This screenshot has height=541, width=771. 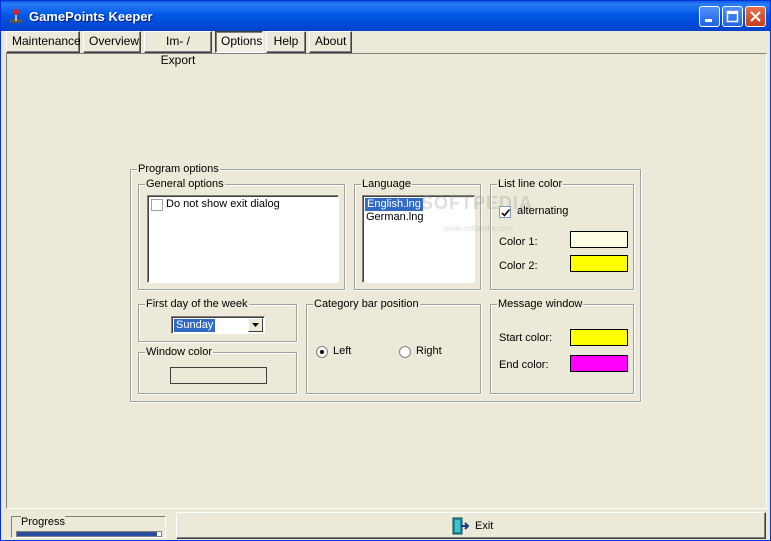 What do you see at coordinates (460, 527) in the screenshot?
I see `exit-door-icon` at bounding box center [460, 527].